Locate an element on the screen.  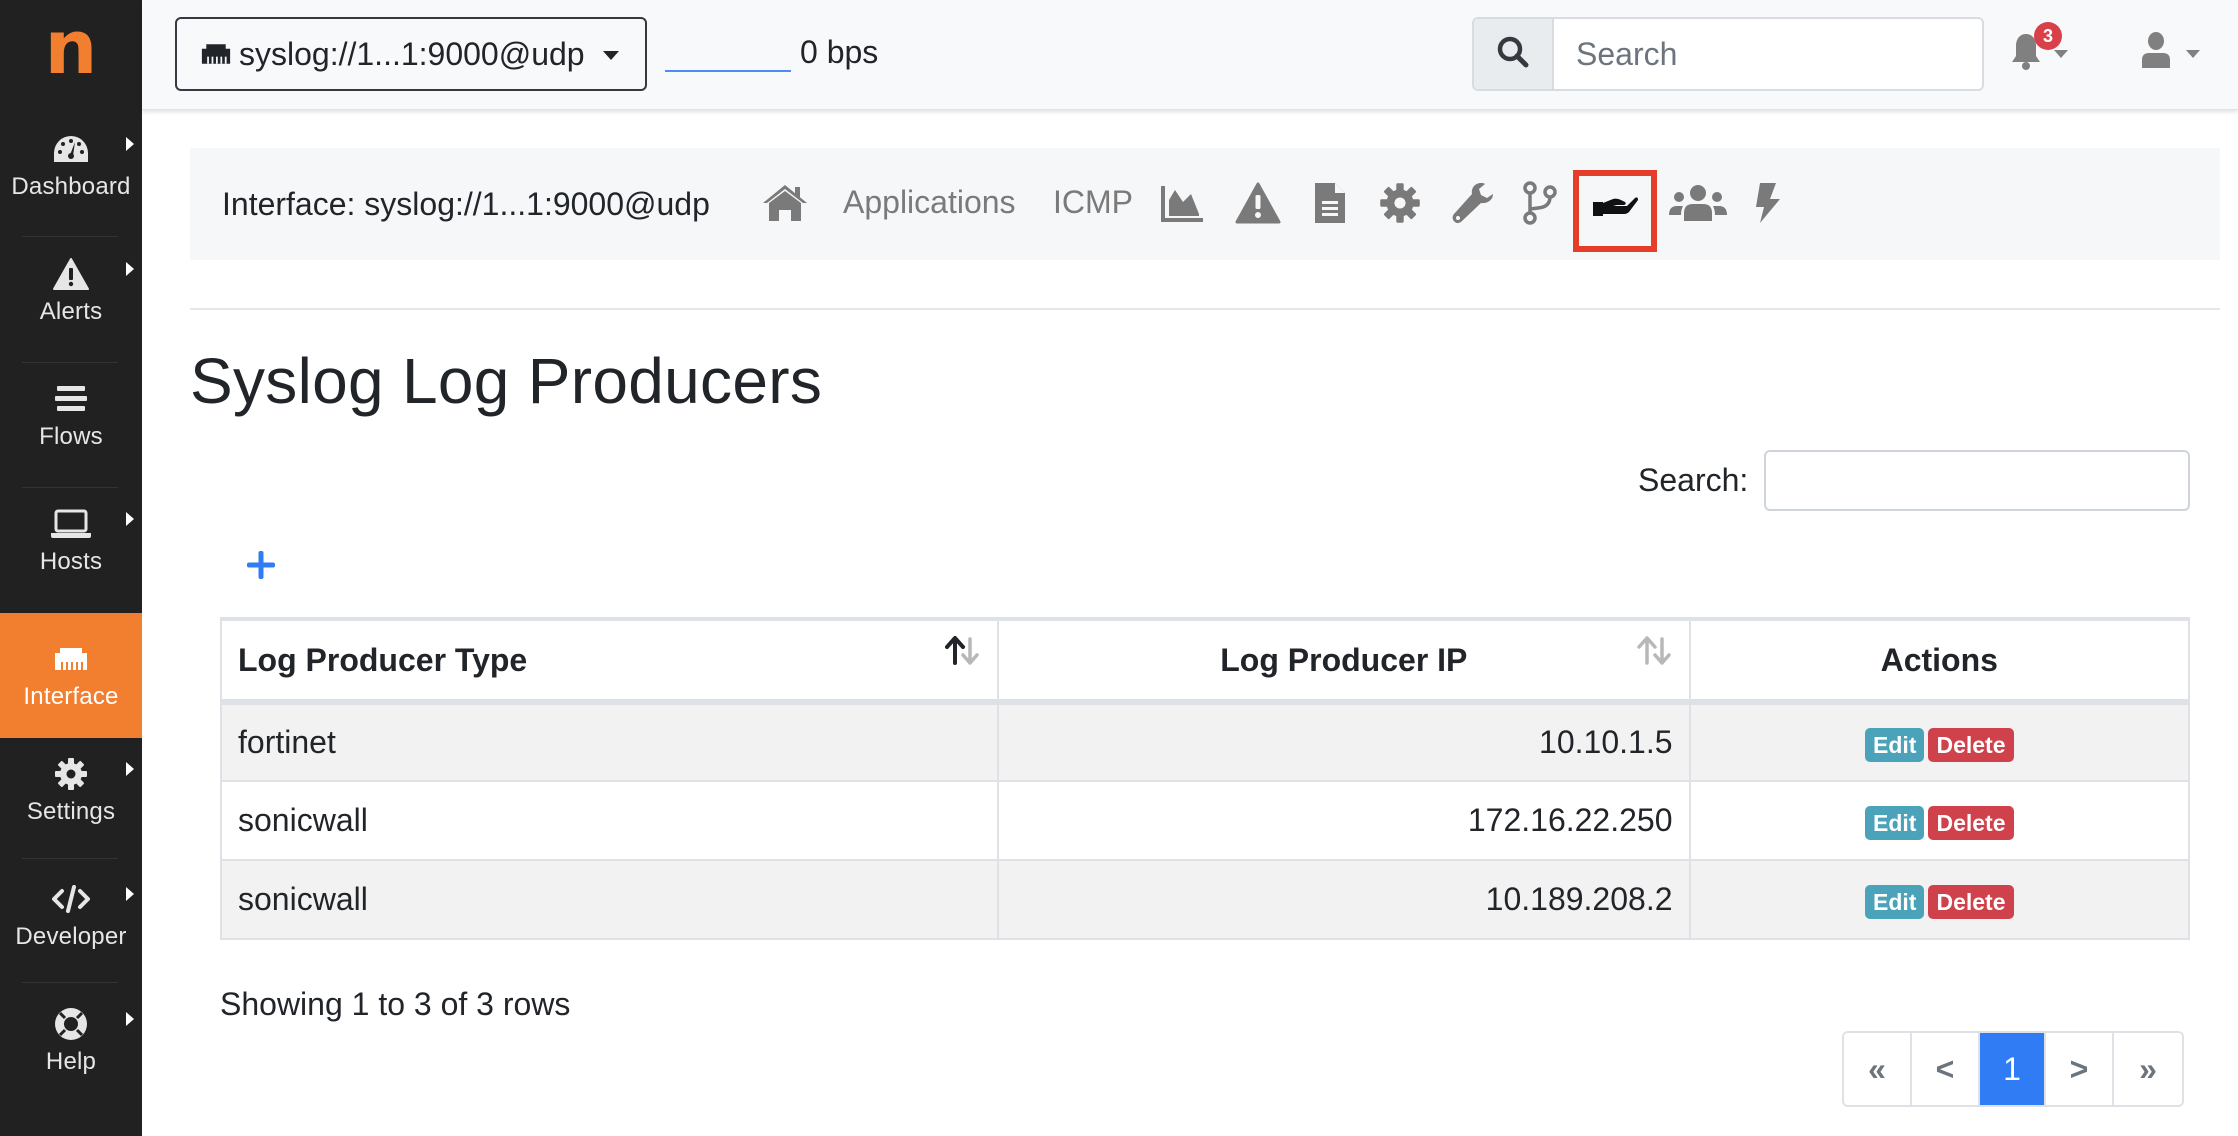
sidebar-item-dashboard: Dashboard is located at coordinates (71, 165).